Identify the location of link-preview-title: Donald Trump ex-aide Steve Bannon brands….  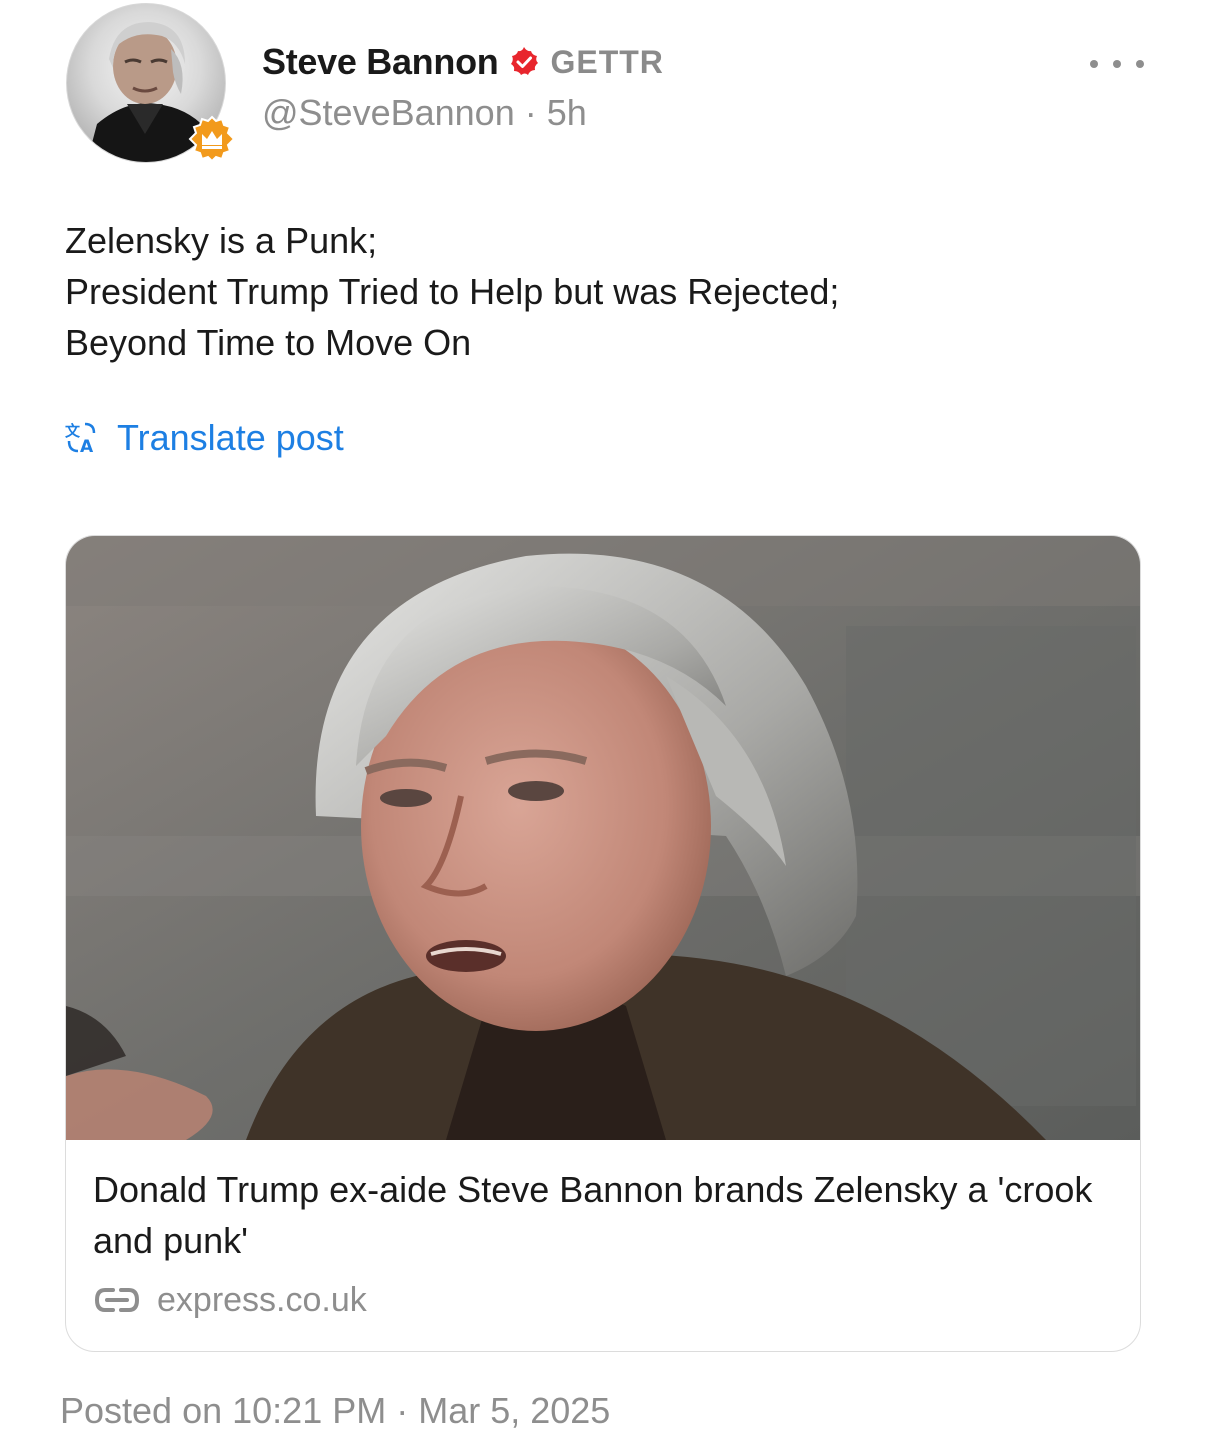
(593, 1215).